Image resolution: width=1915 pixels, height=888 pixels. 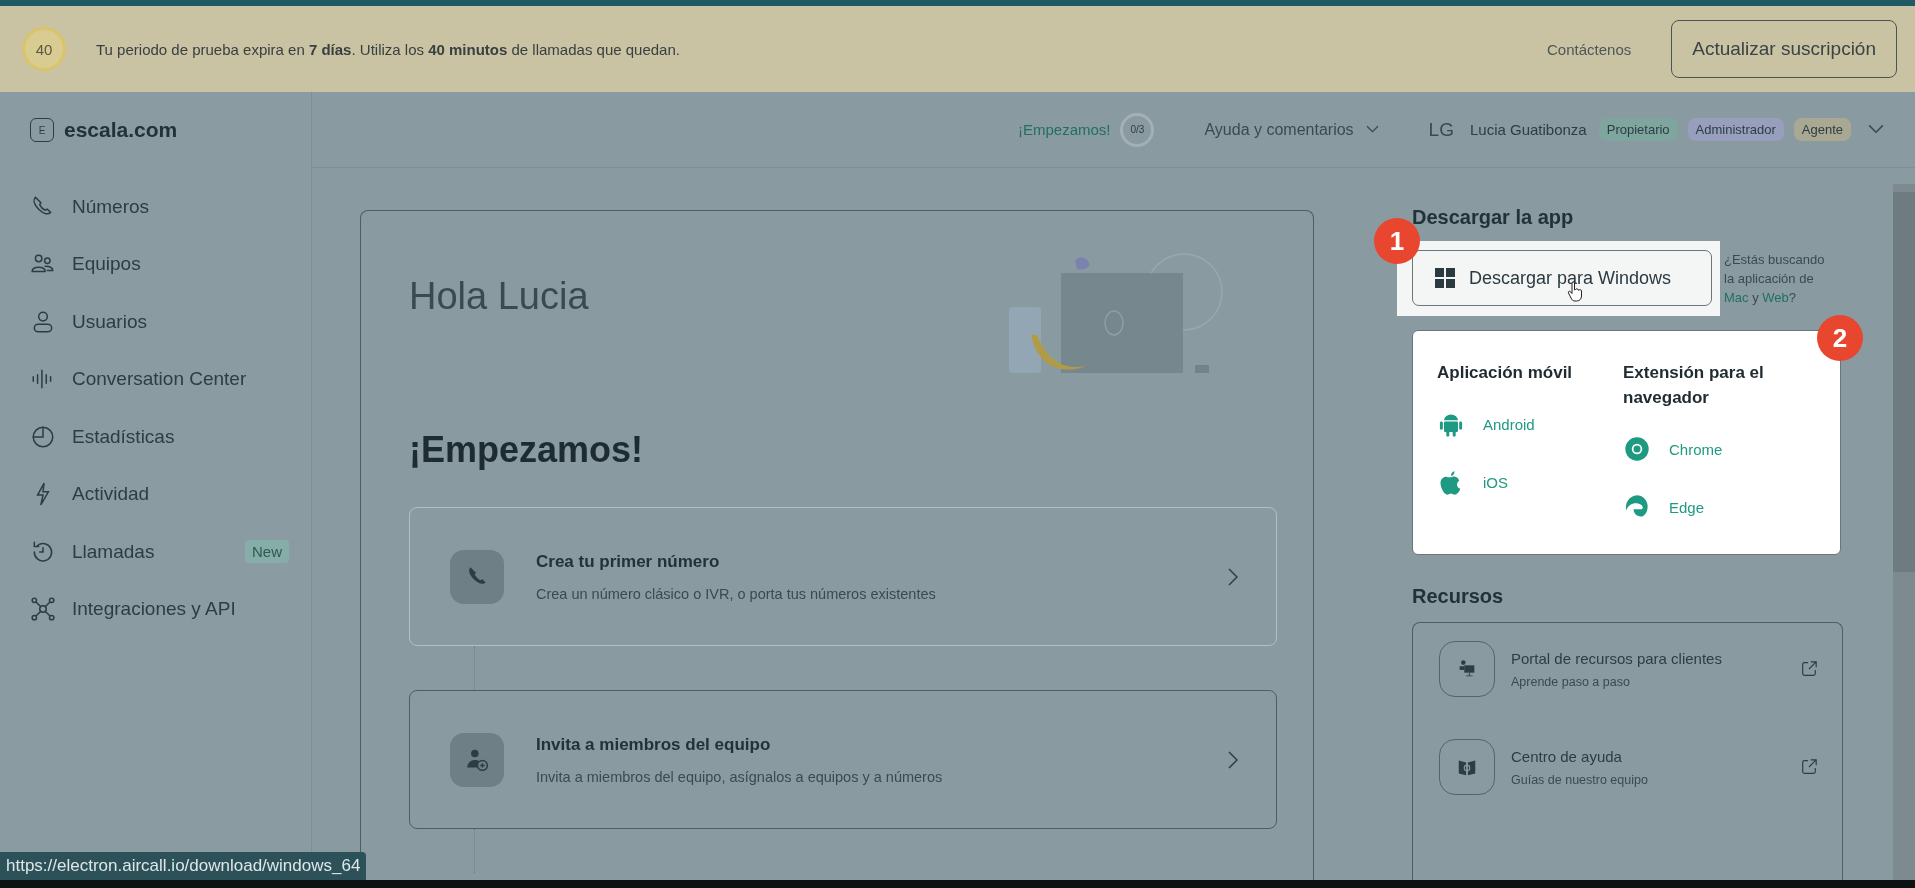 I want to click on nav-item: Números, so click(x=155, y=207).